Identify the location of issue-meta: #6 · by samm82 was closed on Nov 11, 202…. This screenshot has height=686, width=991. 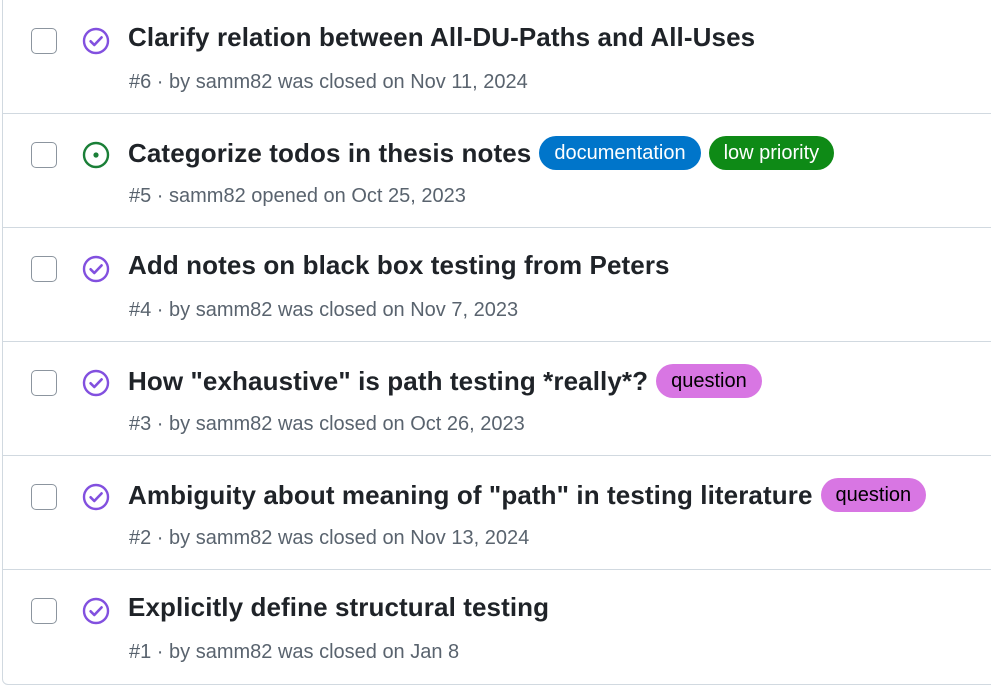
(328, 82).